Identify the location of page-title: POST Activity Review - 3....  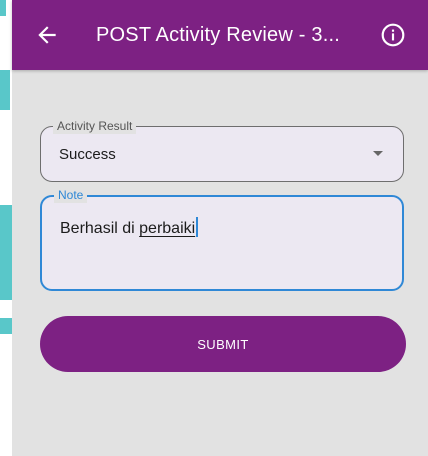
(218, 35).